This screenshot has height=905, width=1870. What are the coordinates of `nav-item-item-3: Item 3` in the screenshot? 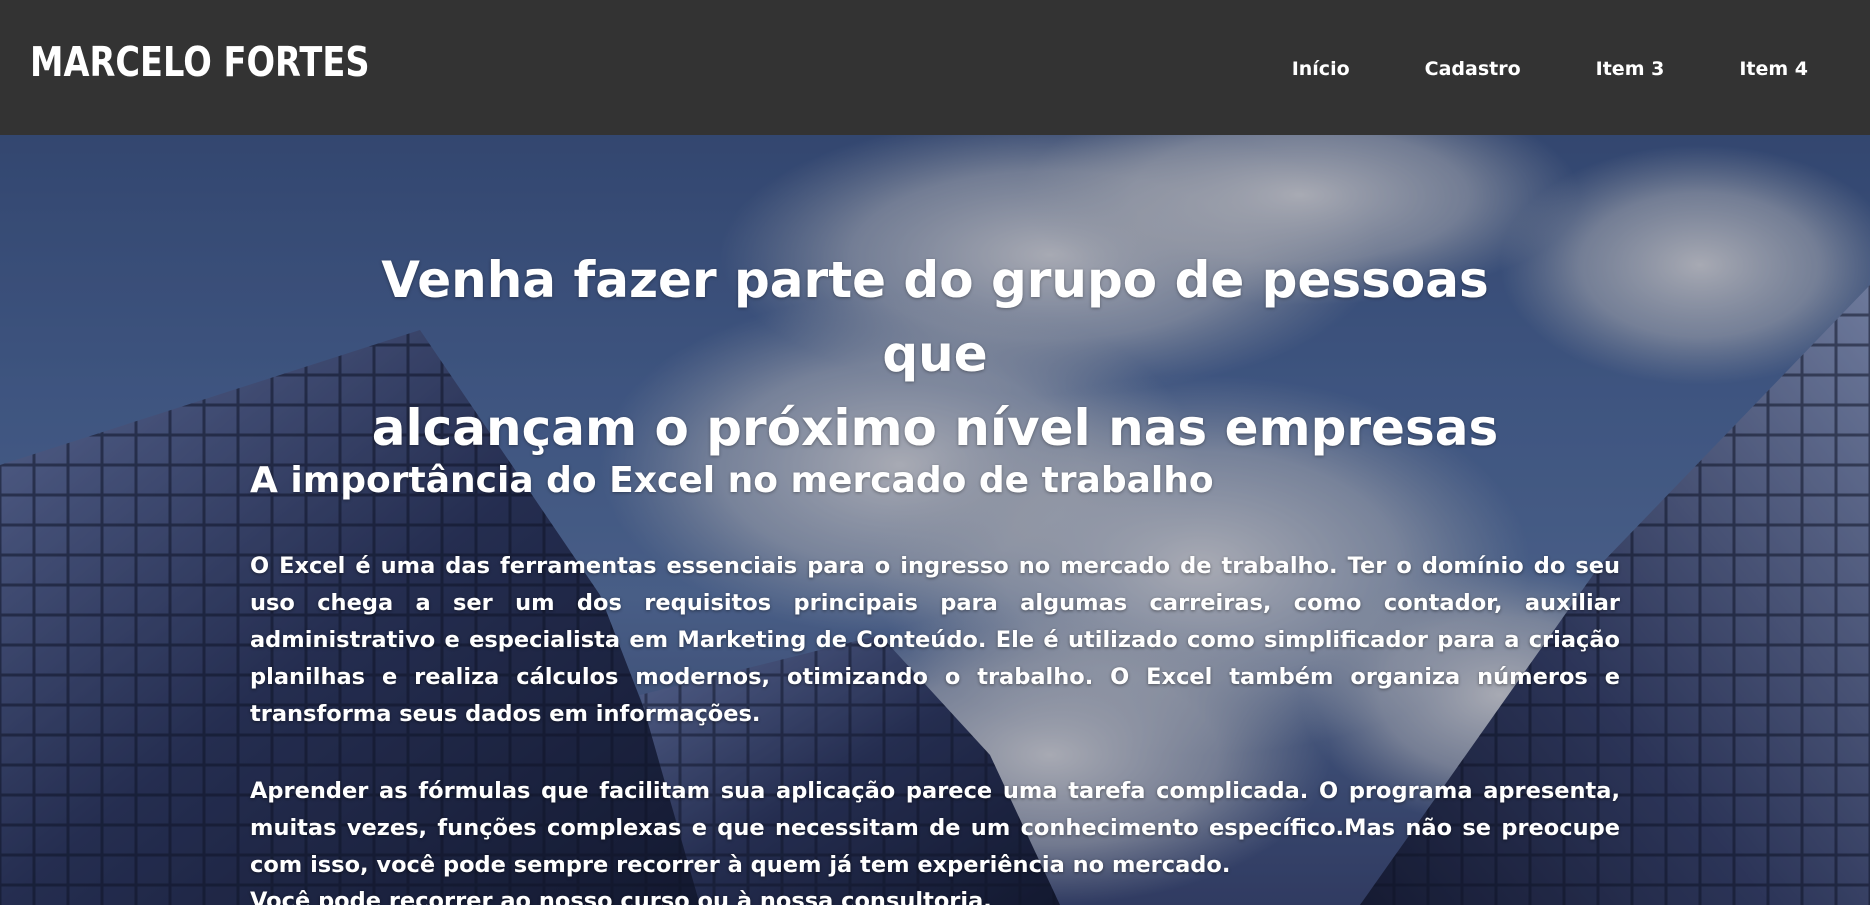 It's located at (1630, 69).